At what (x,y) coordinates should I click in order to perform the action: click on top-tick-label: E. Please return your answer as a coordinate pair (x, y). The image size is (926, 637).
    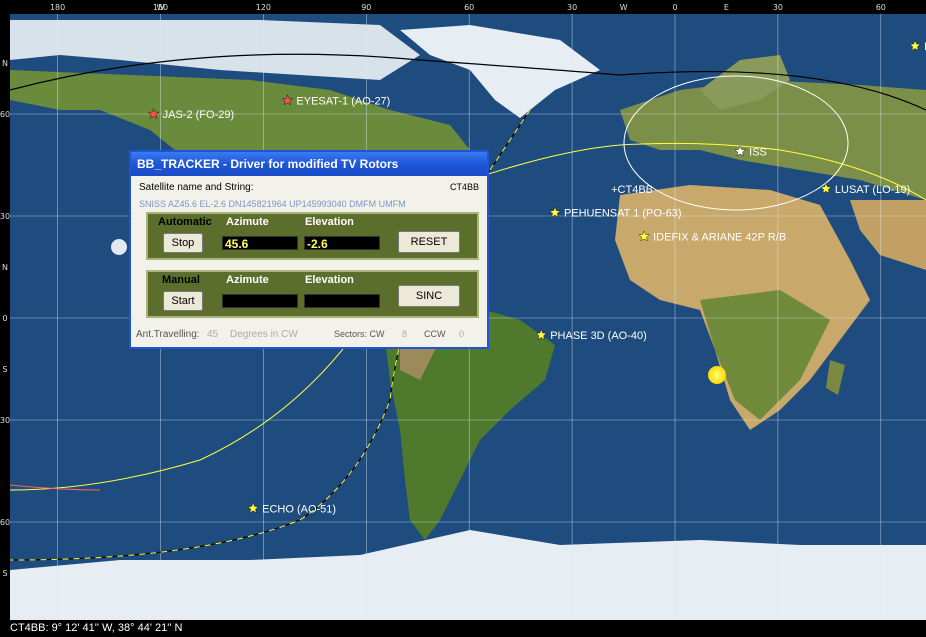
    Looking at the image, I should click on (726, 7).